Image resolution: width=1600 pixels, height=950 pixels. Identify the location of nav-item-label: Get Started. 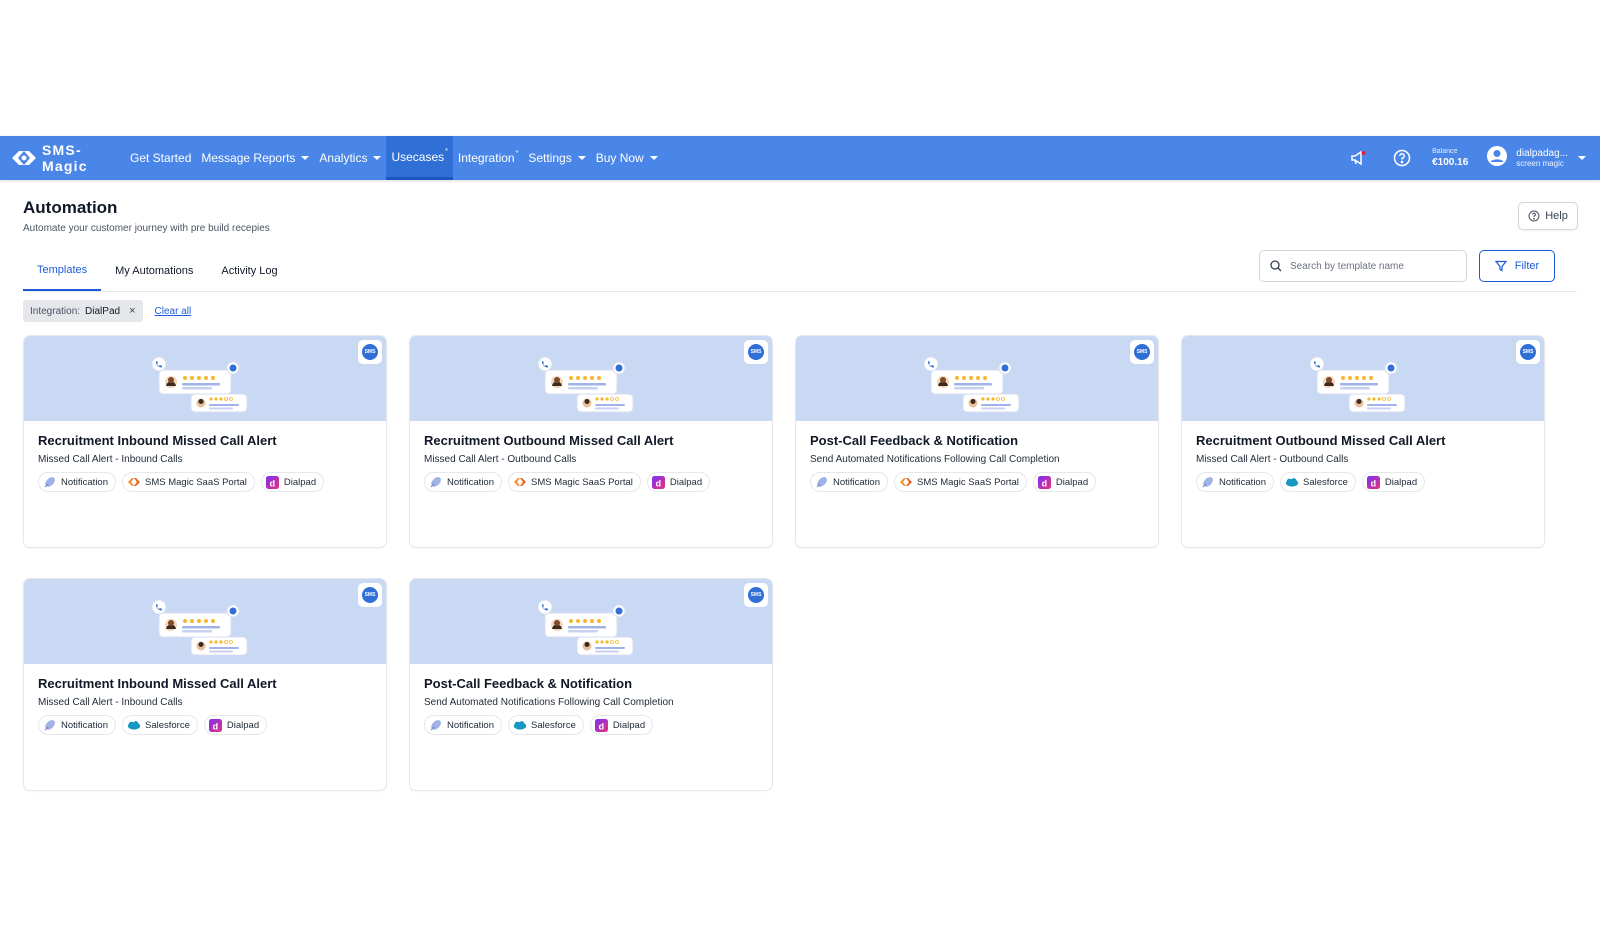
(160, 158).